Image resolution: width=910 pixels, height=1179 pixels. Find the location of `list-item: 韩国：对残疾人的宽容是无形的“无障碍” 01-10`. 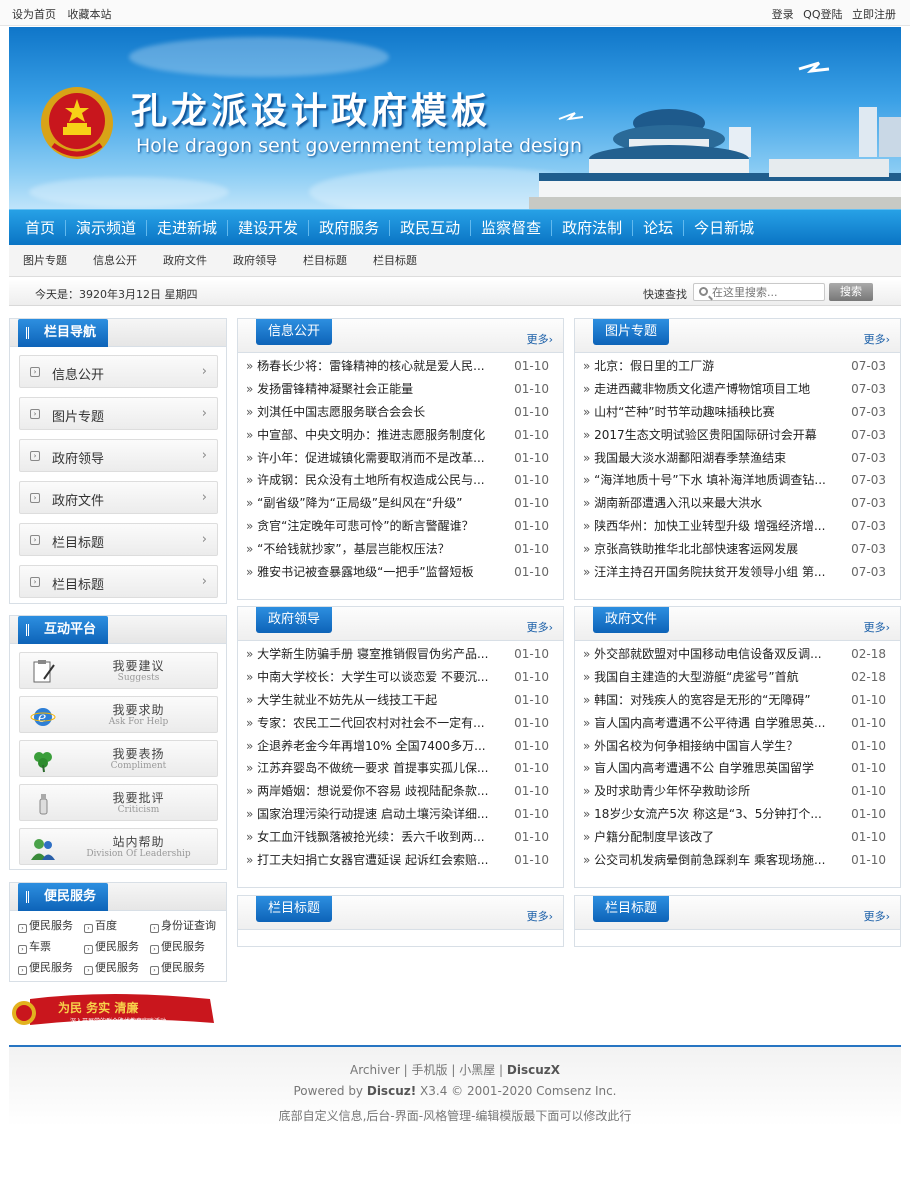

list-item: 韩国：对残疾人的宽容是无形的“无障碍” 01-10 is located at coordinates (737, 700).